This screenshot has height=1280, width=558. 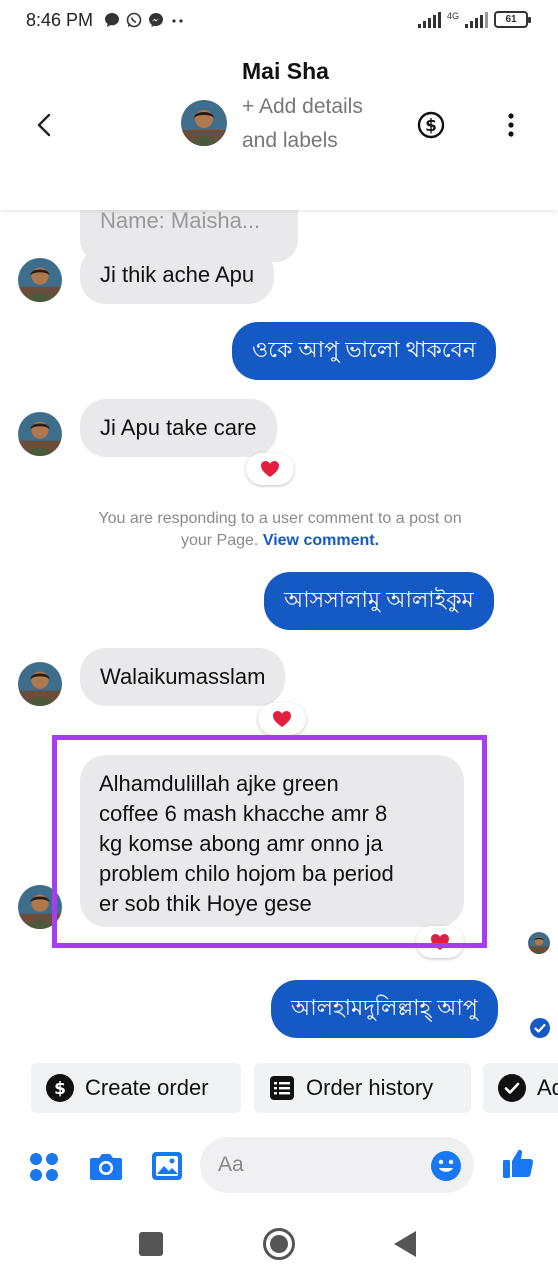 What do you see at coordinates (282, 1088) in the screenshot?
I see `list-icon` at bounding box center [282, 1088].